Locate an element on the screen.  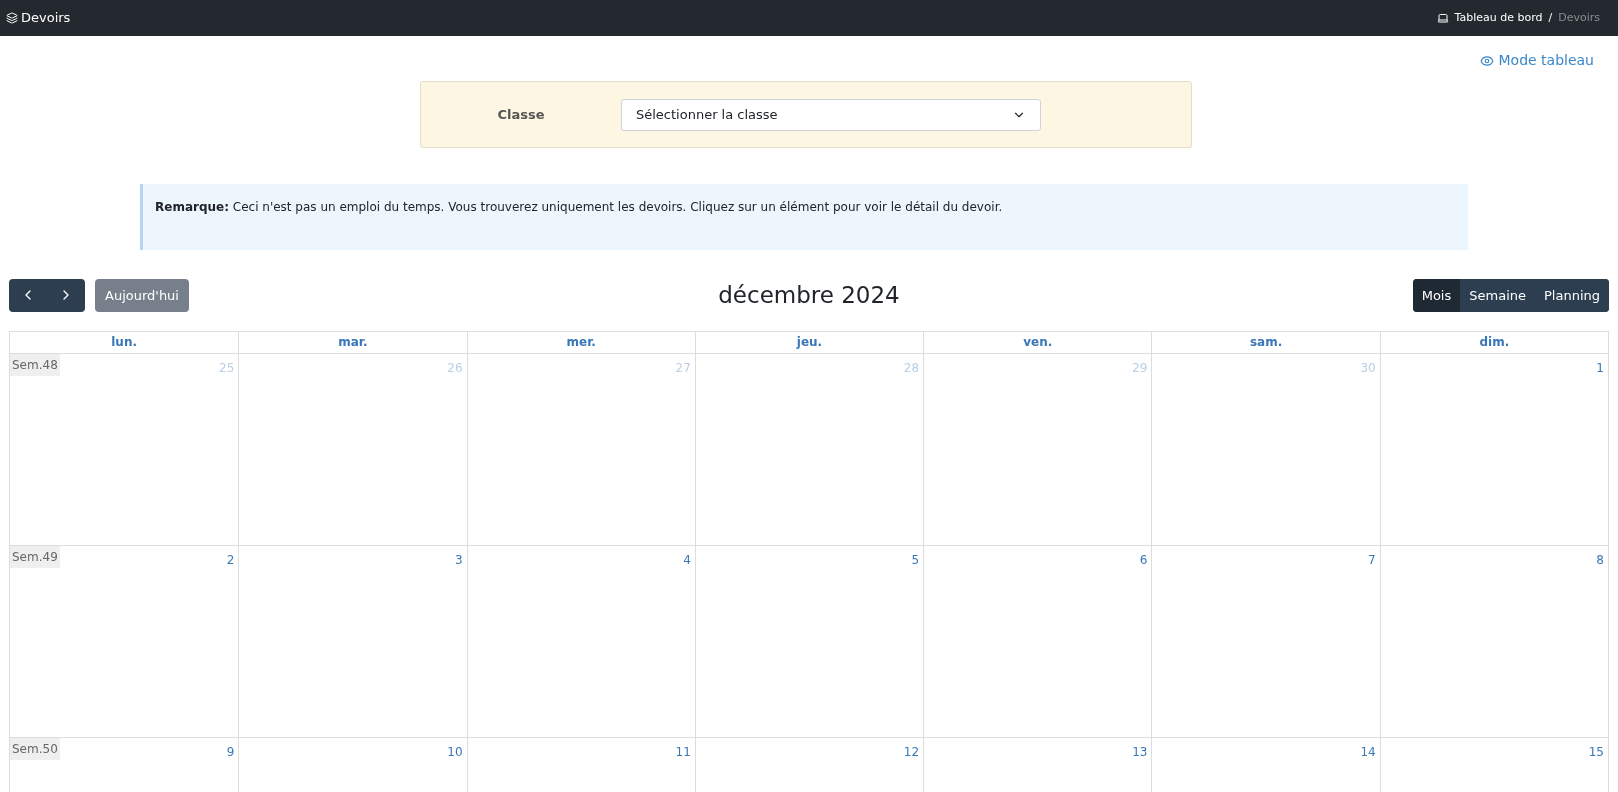
day-number: 29 is located at coordinates (1140, 368).